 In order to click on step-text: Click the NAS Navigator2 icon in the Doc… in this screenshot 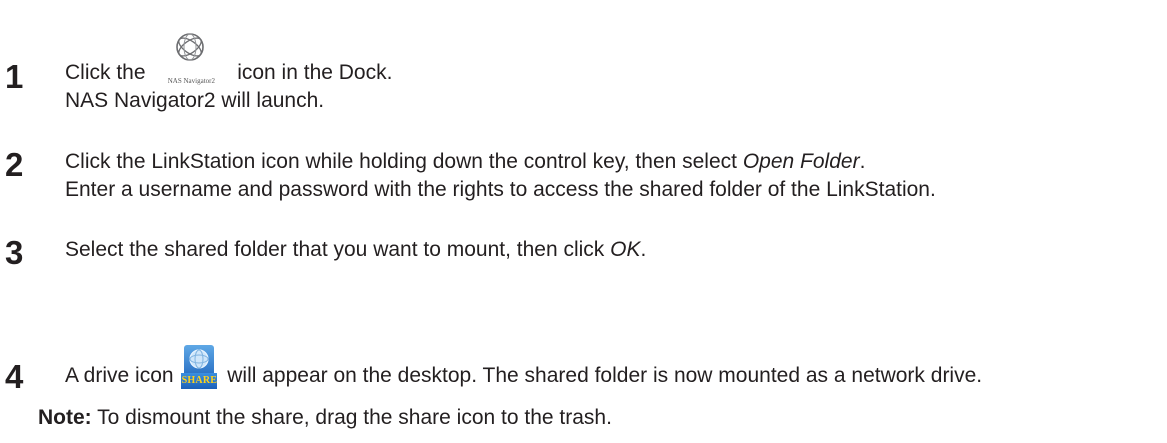, I will do `click(228, 59)`.